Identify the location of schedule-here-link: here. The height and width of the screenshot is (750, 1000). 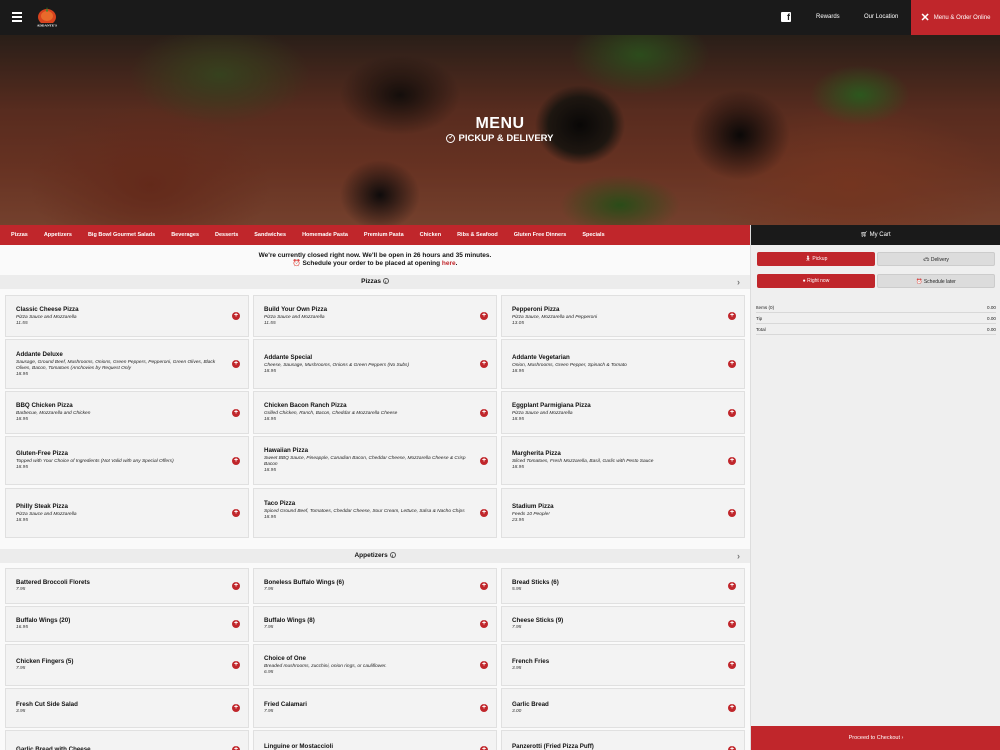
(449, 263).